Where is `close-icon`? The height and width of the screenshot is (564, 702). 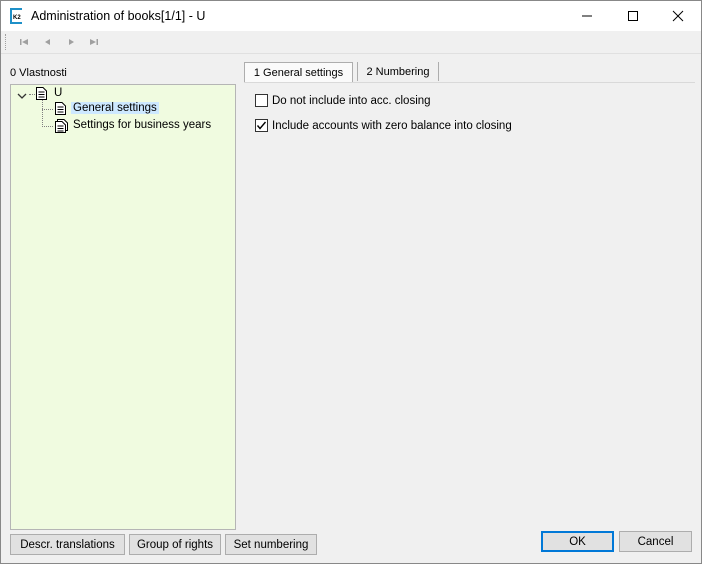
close-icon is located at coordinates (678, 16).